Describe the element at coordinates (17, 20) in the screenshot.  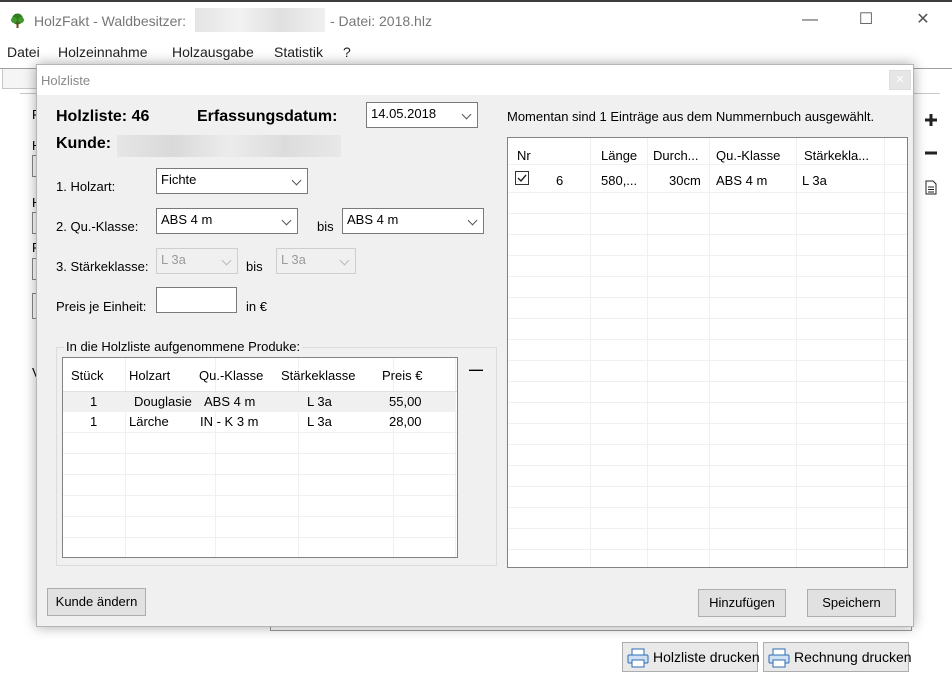
I see `tree-icon` at that location.